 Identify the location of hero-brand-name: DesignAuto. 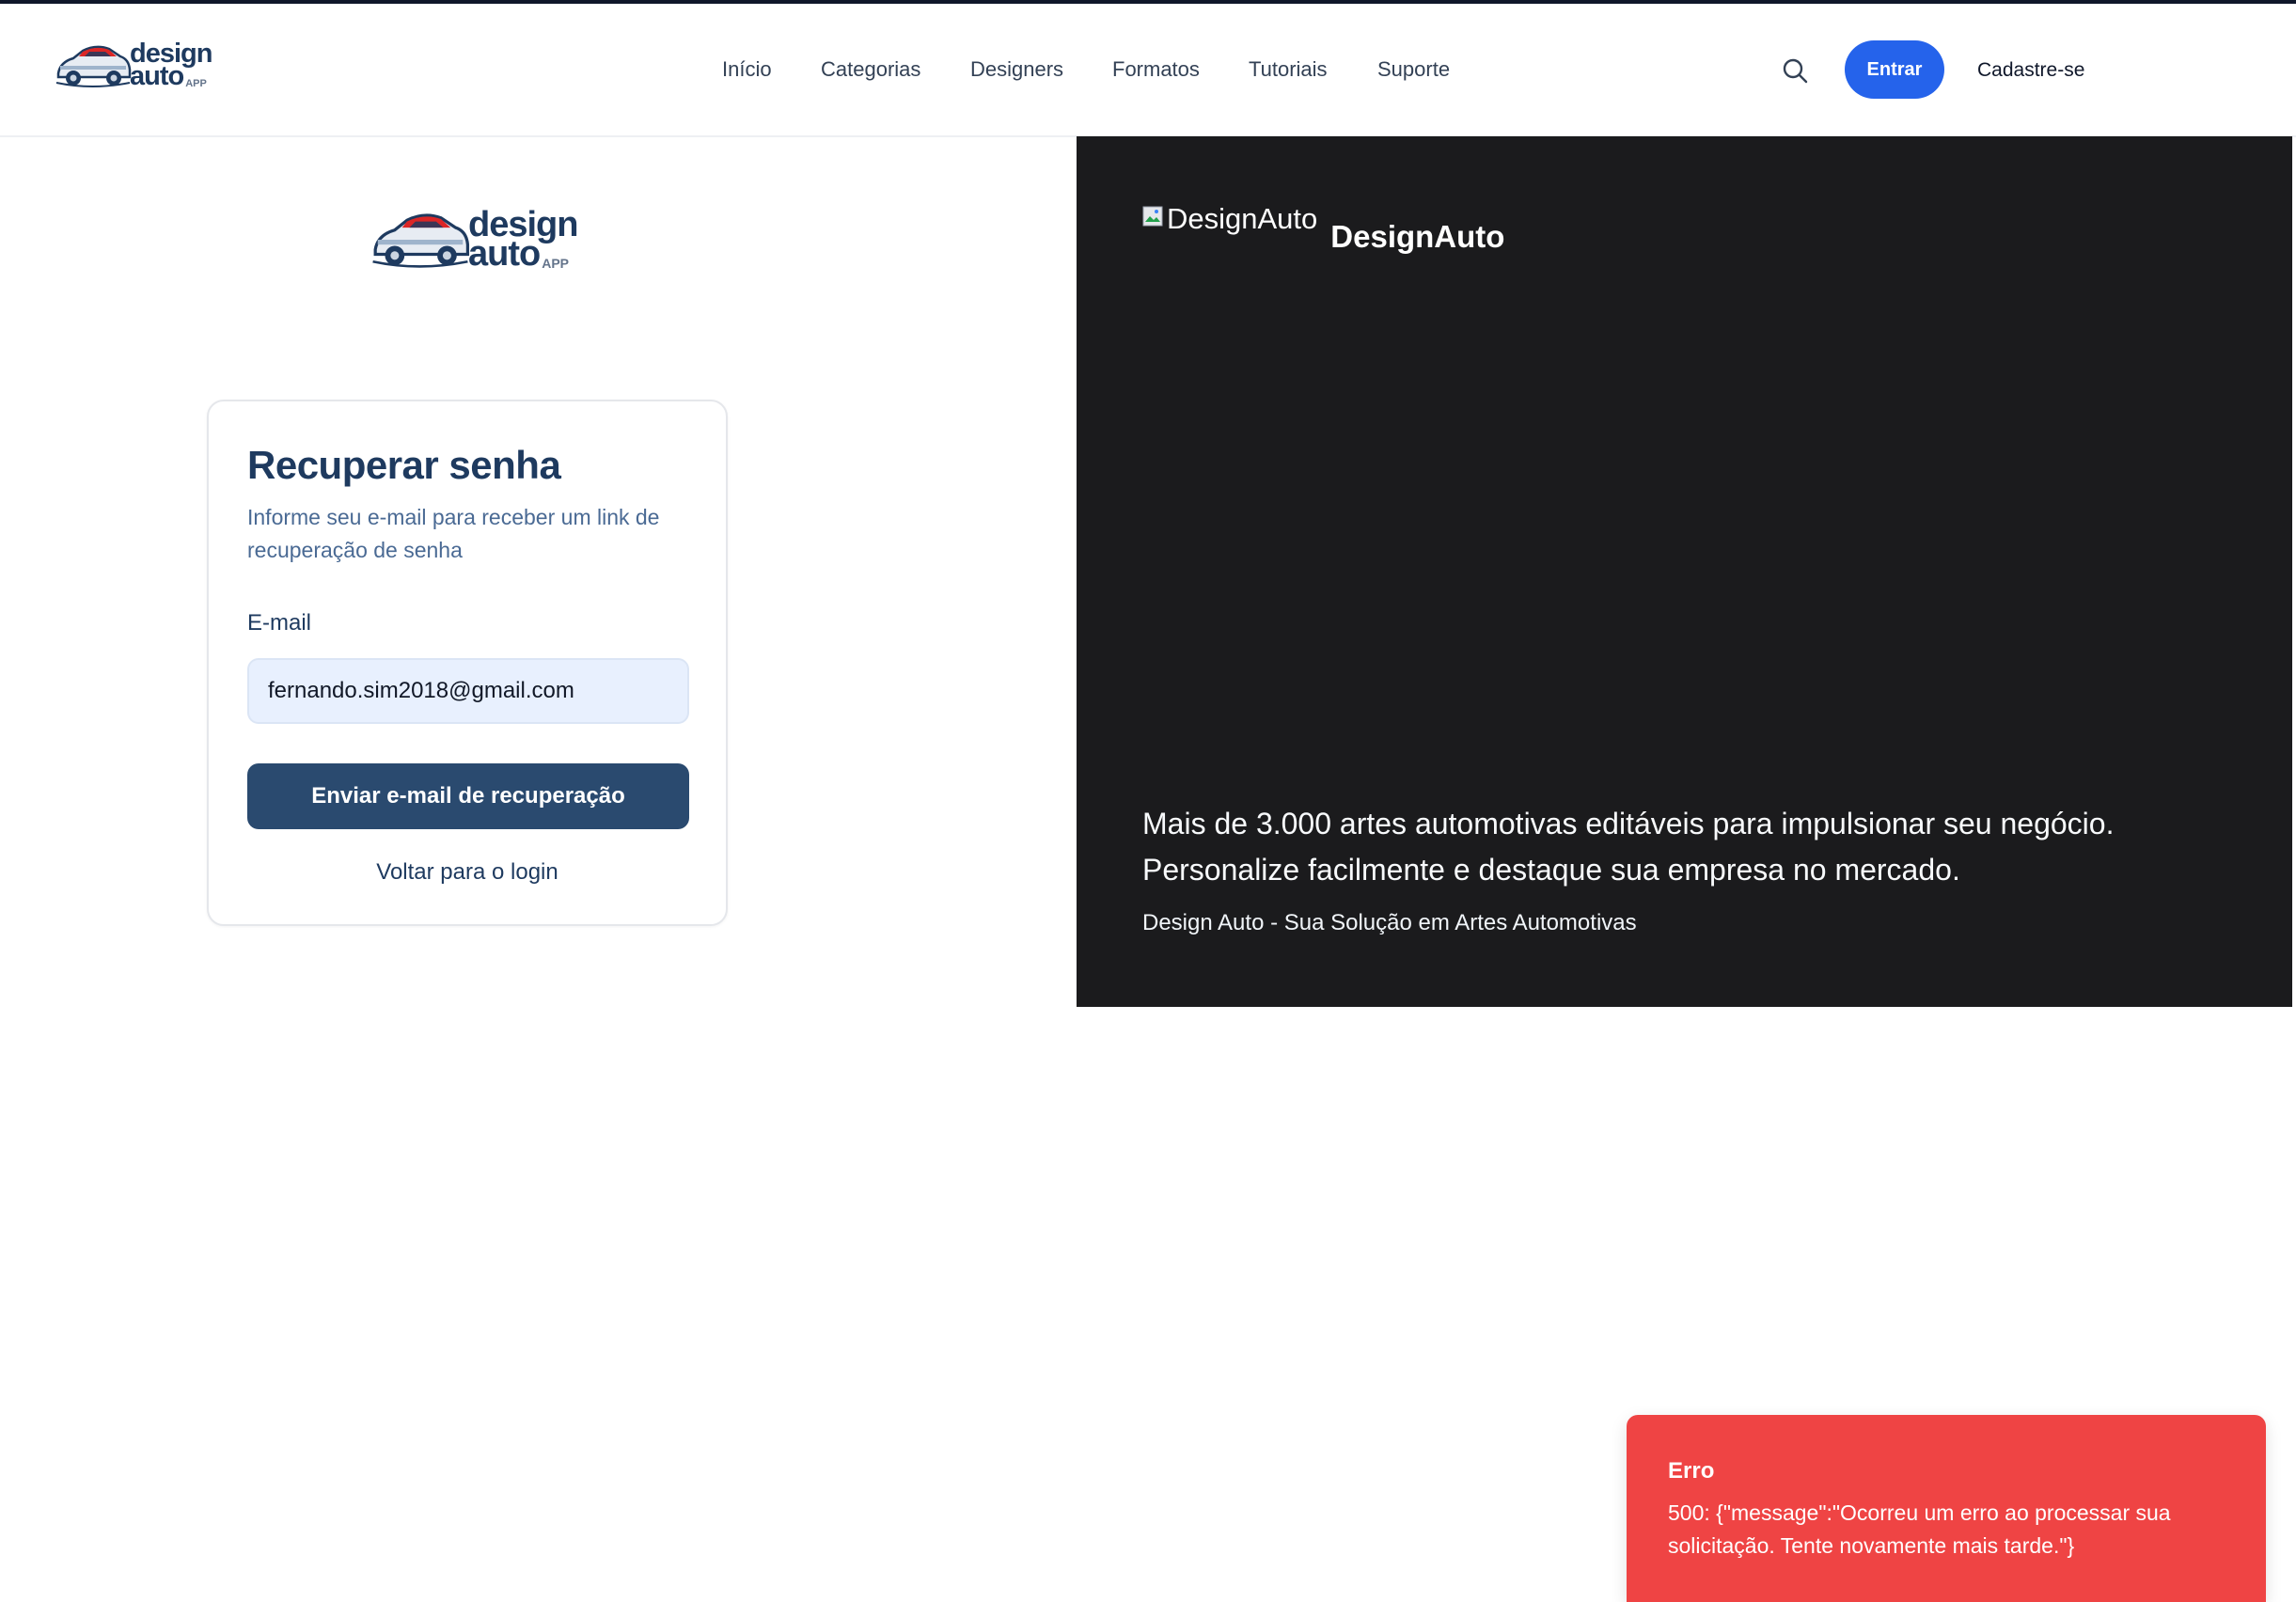
(1418, 236).